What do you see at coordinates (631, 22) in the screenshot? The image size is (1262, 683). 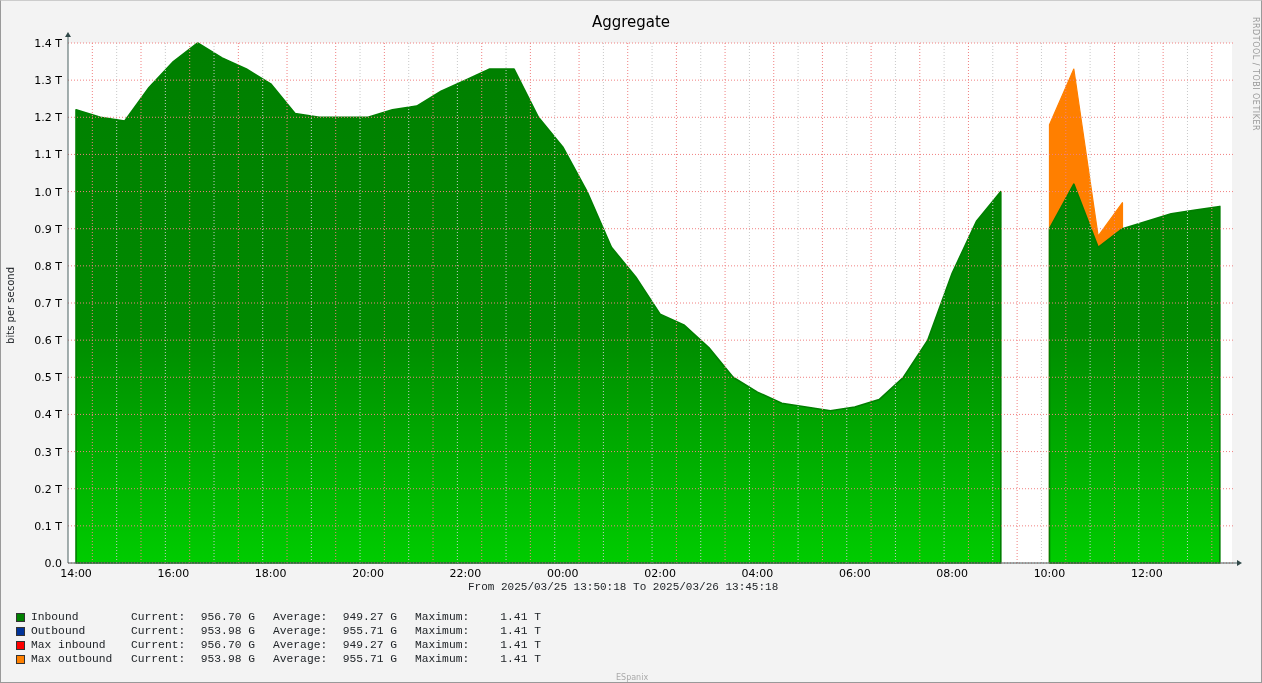 I see `chart-title: Aggregate` at bounding box center [631, 22].